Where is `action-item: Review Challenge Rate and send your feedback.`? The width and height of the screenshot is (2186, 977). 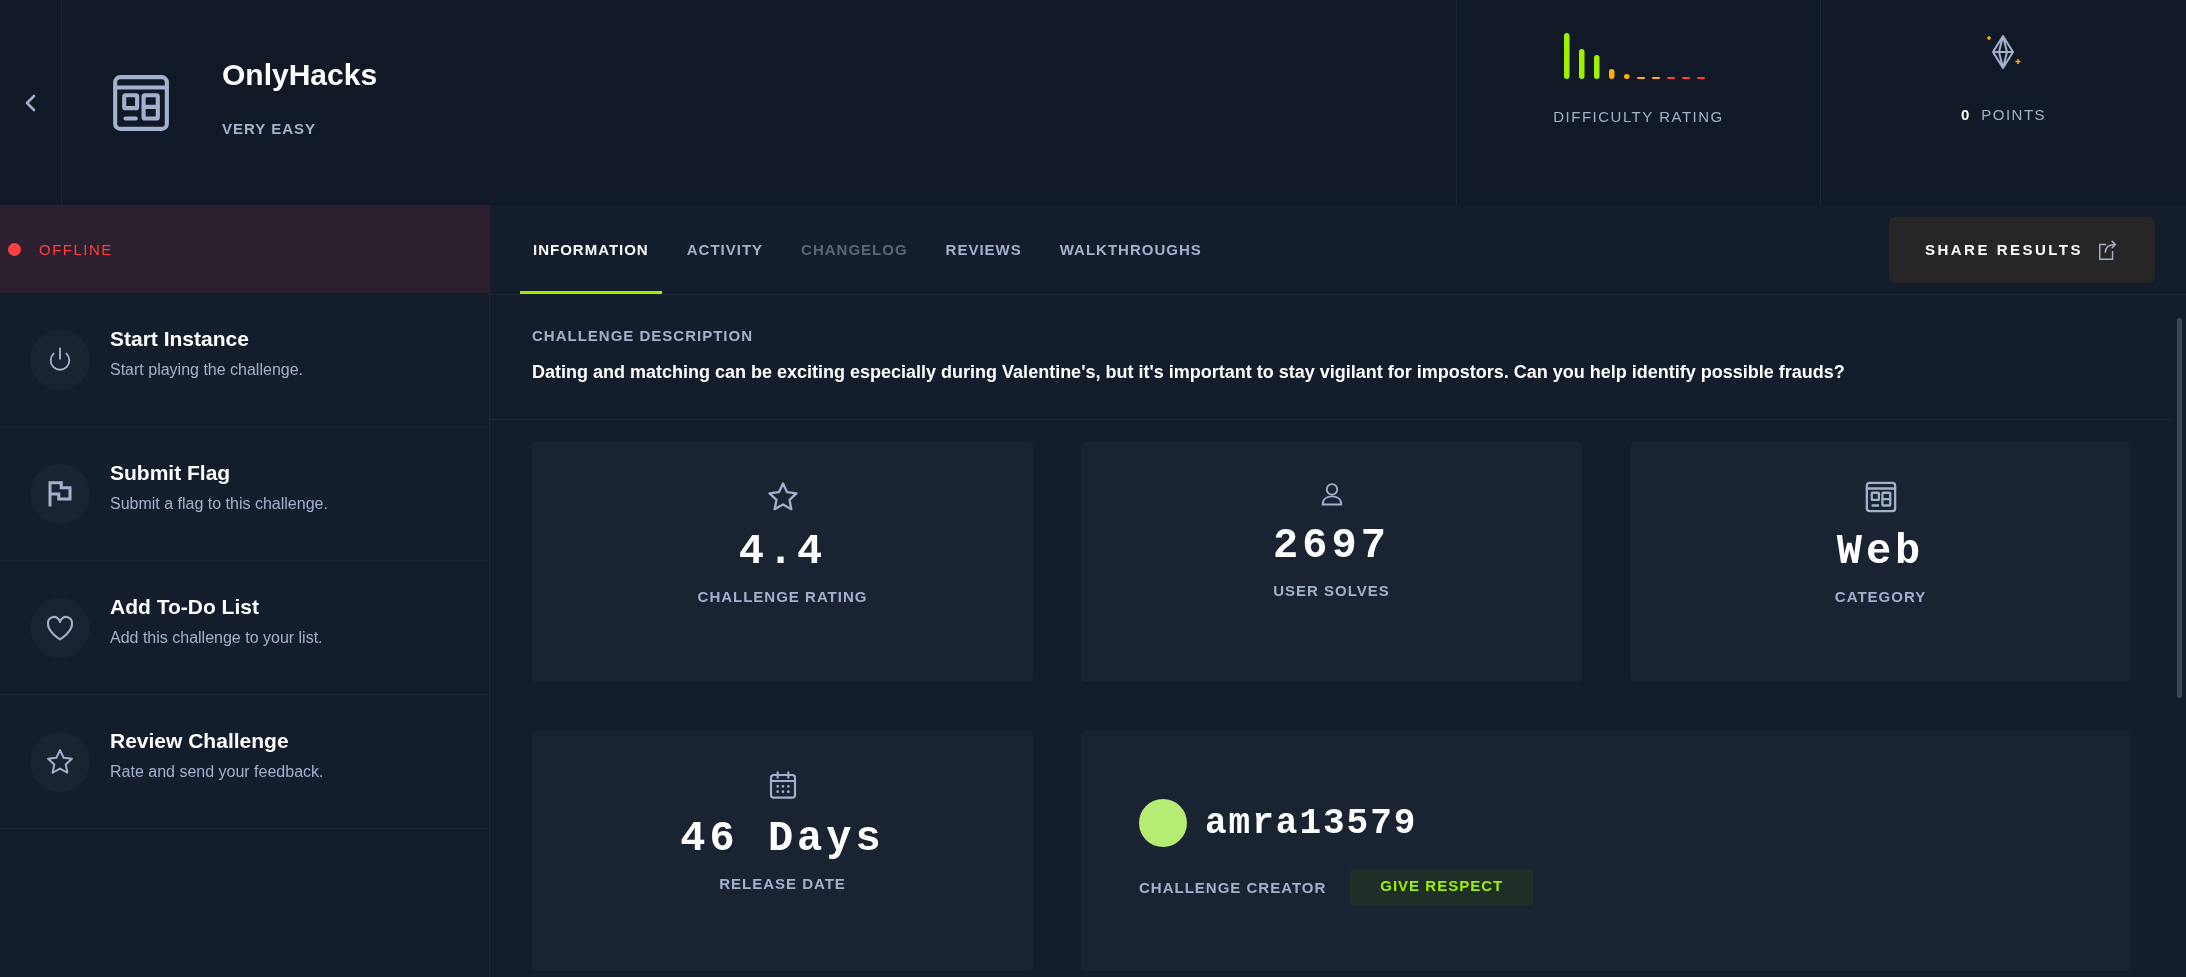
action-item: Review Challenge Rate and send your feedback. is located at coordinates (244, 762).